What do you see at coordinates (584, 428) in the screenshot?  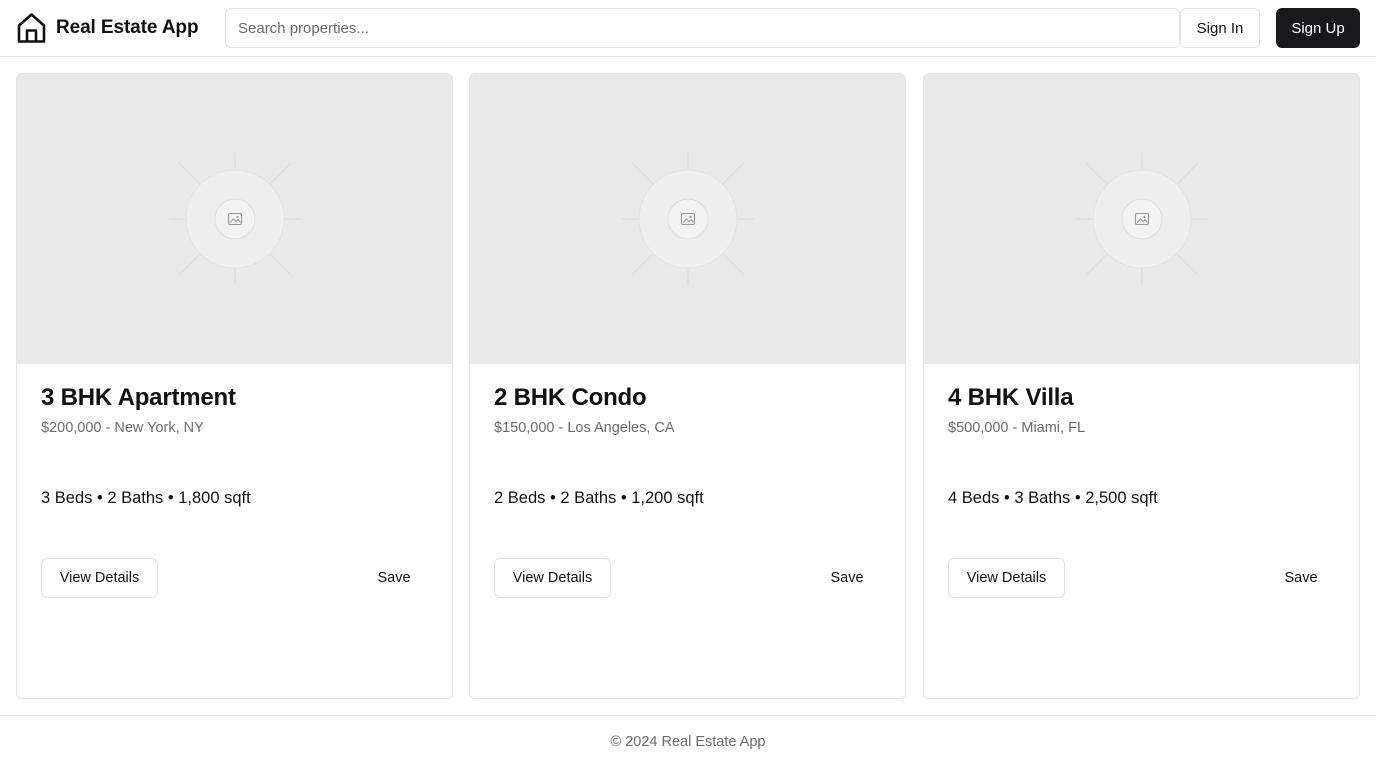 I see `property-price-location: $150,000 - Los Angeles, CA` at bounding box center [584, 428].